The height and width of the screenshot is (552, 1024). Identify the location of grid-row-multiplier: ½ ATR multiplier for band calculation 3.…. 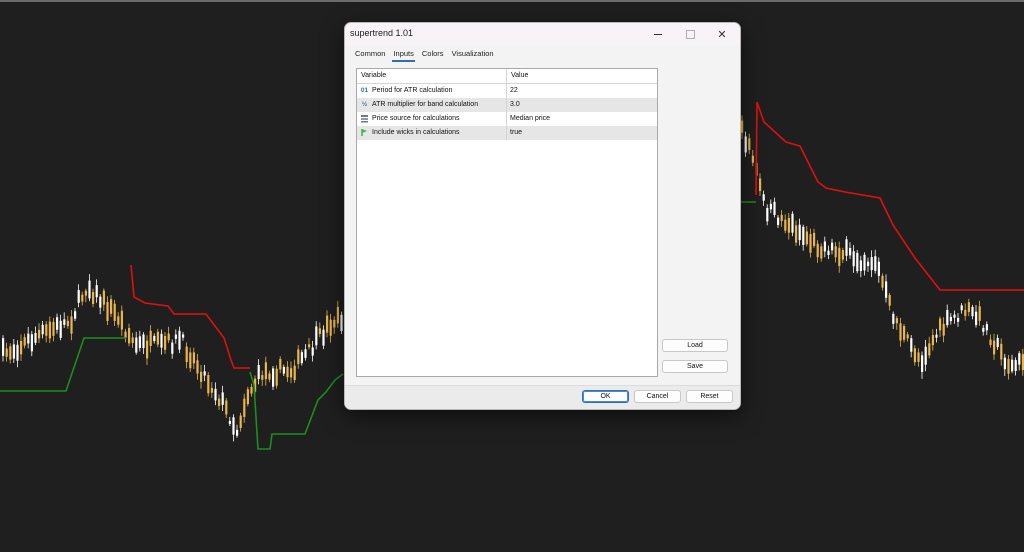
(507, 105).